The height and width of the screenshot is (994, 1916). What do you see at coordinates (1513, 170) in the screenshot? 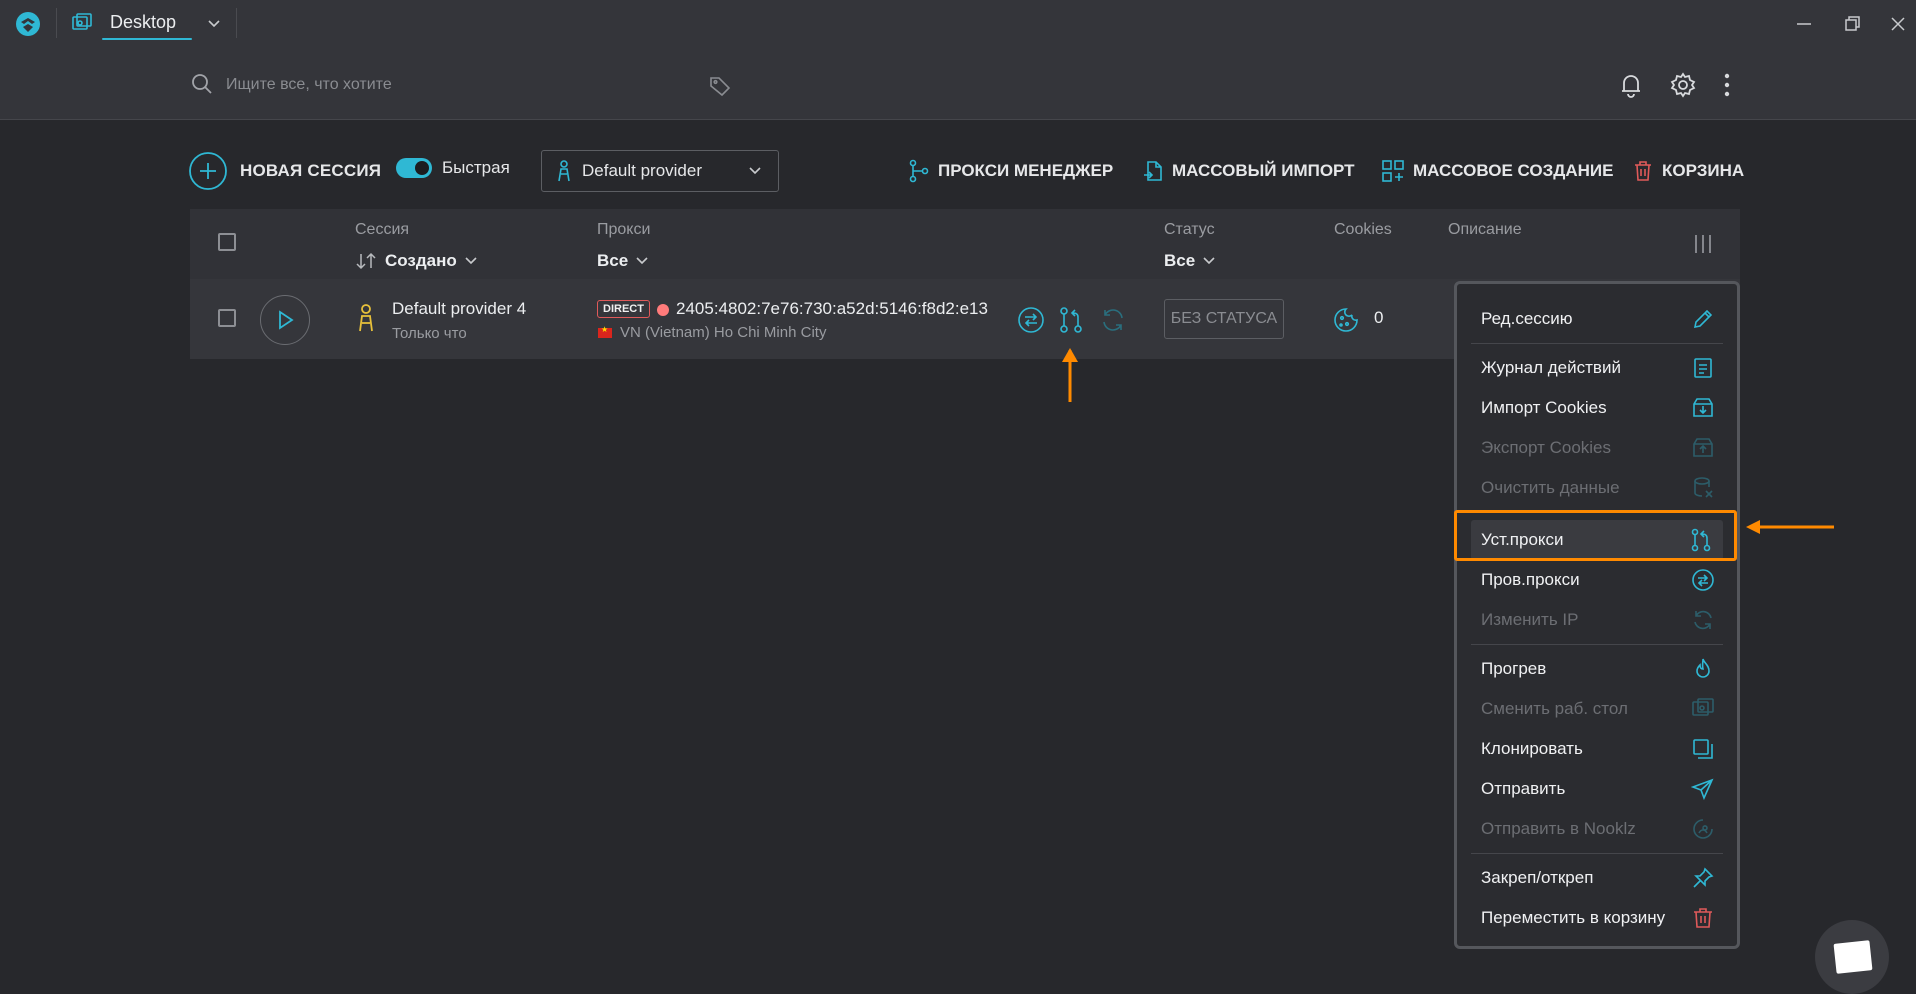
I see `mass-create-label: МАССОВОЕ СОЗДАНИЕ` at bounding box center [1513, 170].